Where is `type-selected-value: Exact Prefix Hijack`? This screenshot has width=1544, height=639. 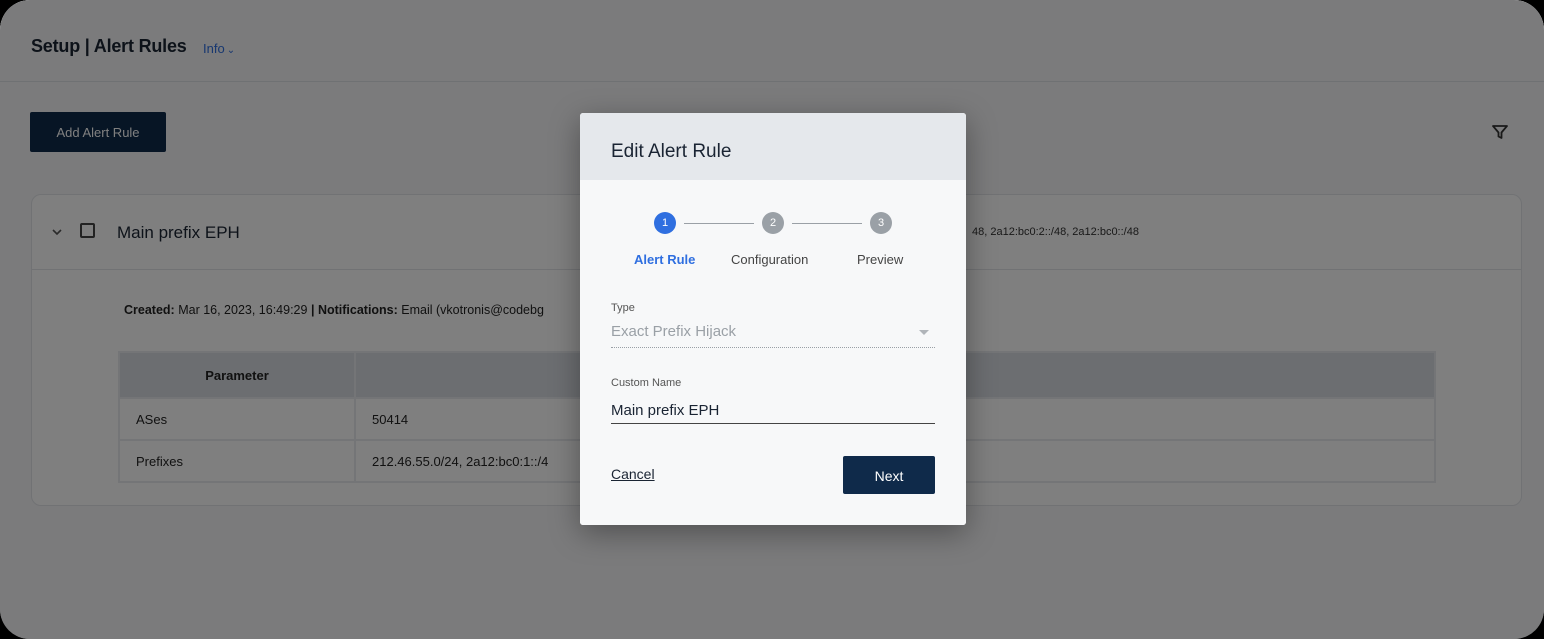 type-selected-value: Exact Prefix Hijack is located at coordinates (674, 331).